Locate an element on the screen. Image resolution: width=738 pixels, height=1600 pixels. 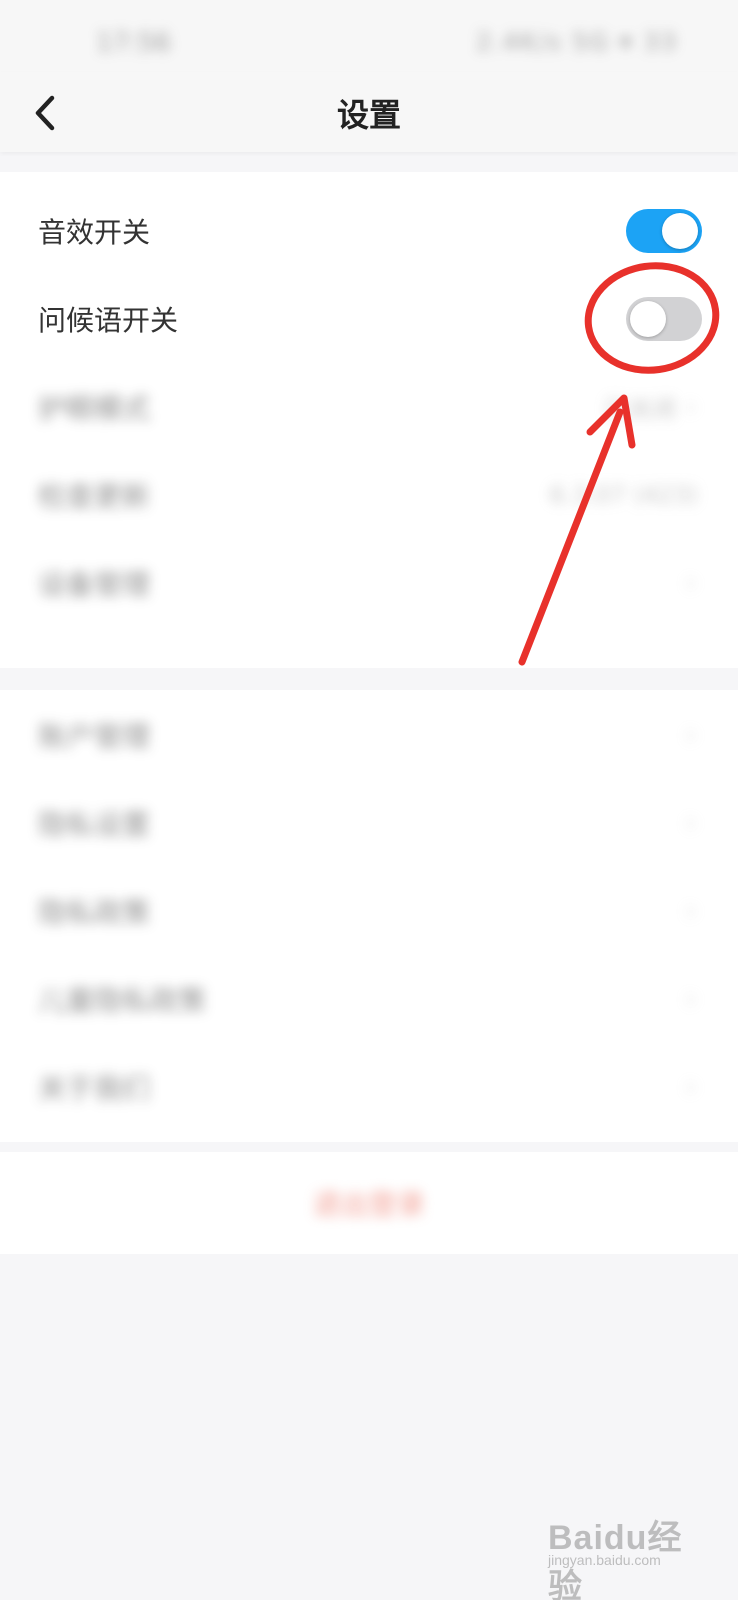
status-time: 17:56 is located at coordinates (133, 43).